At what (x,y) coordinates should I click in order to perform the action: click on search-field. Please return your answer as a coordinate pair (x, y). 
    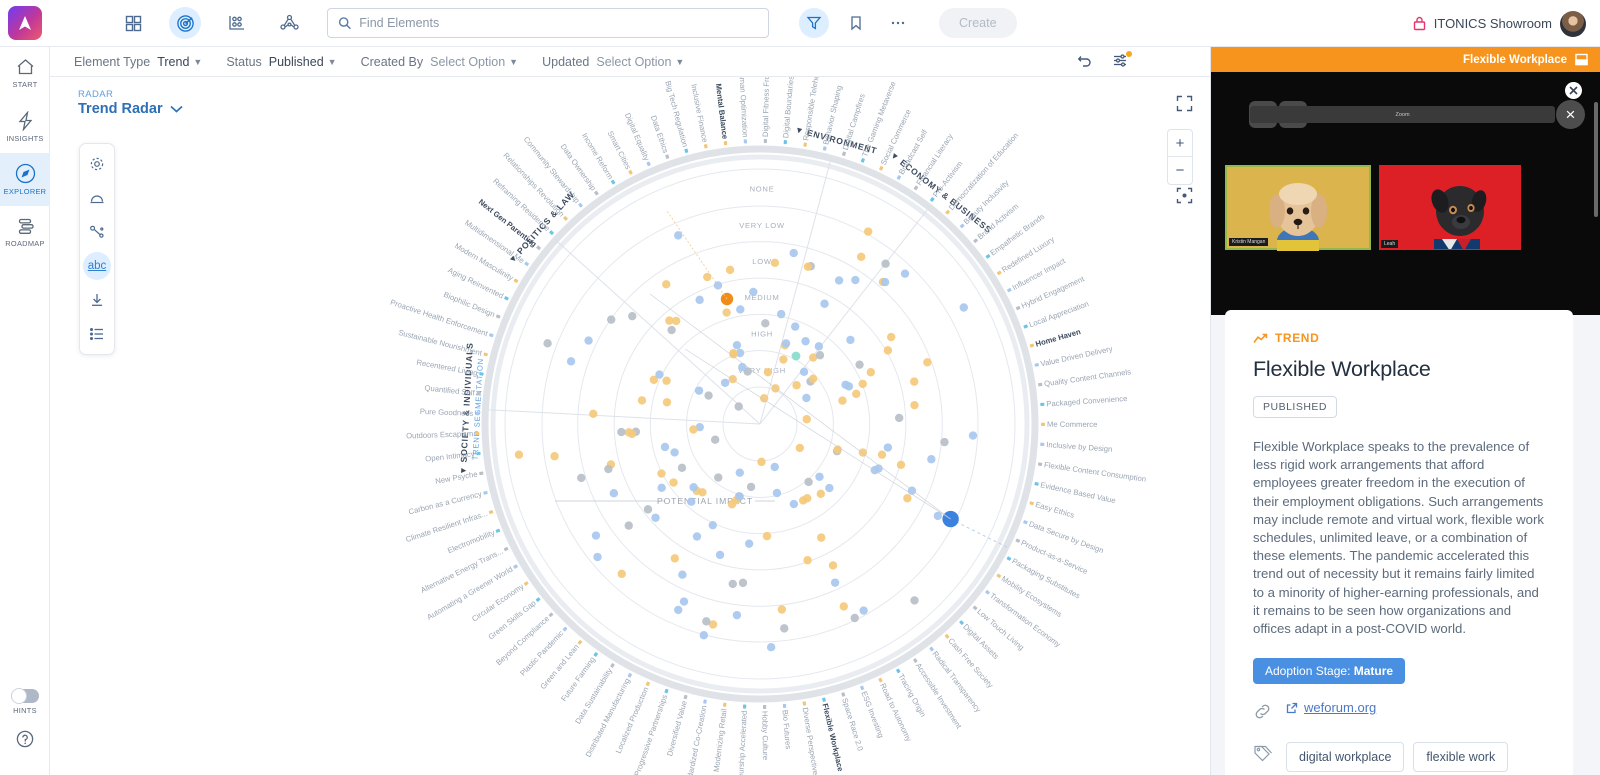
    Looking at the image, I should click on (558, 23).